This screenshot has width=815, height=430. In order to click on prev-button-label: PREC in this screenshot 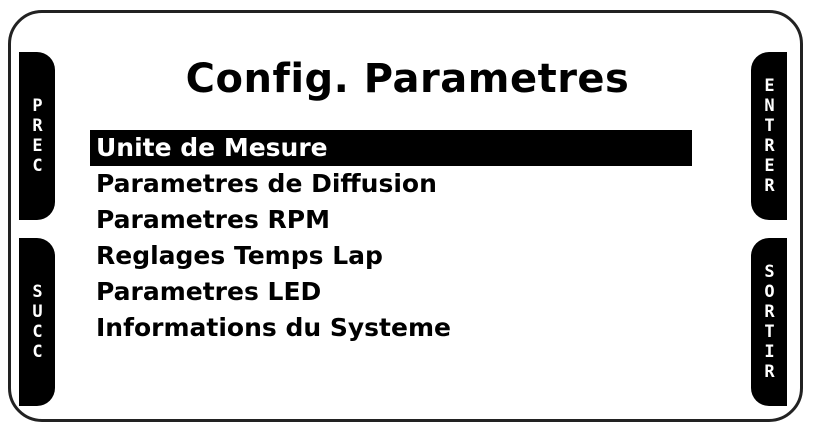, I will do `click(37, 136)`.